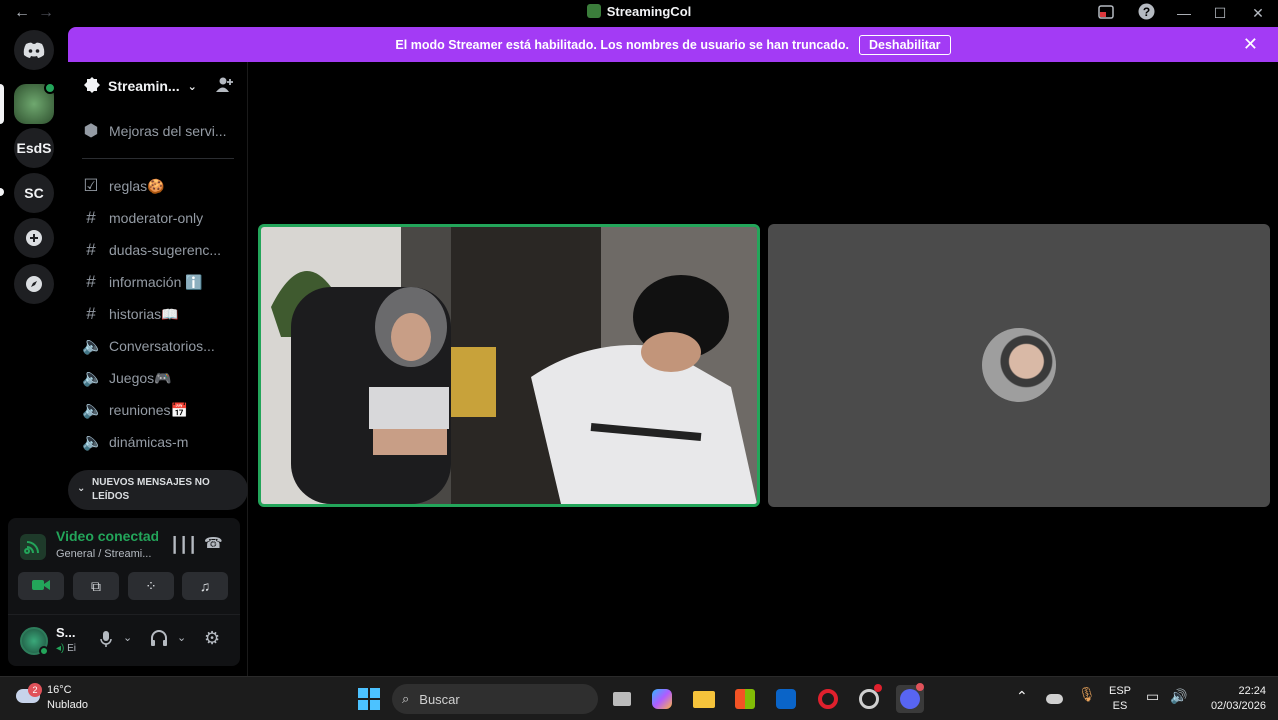  Describe the element at coordinates (60, 648) in the screenshot. I see `speaker-small-icon: ◂)` at that location.